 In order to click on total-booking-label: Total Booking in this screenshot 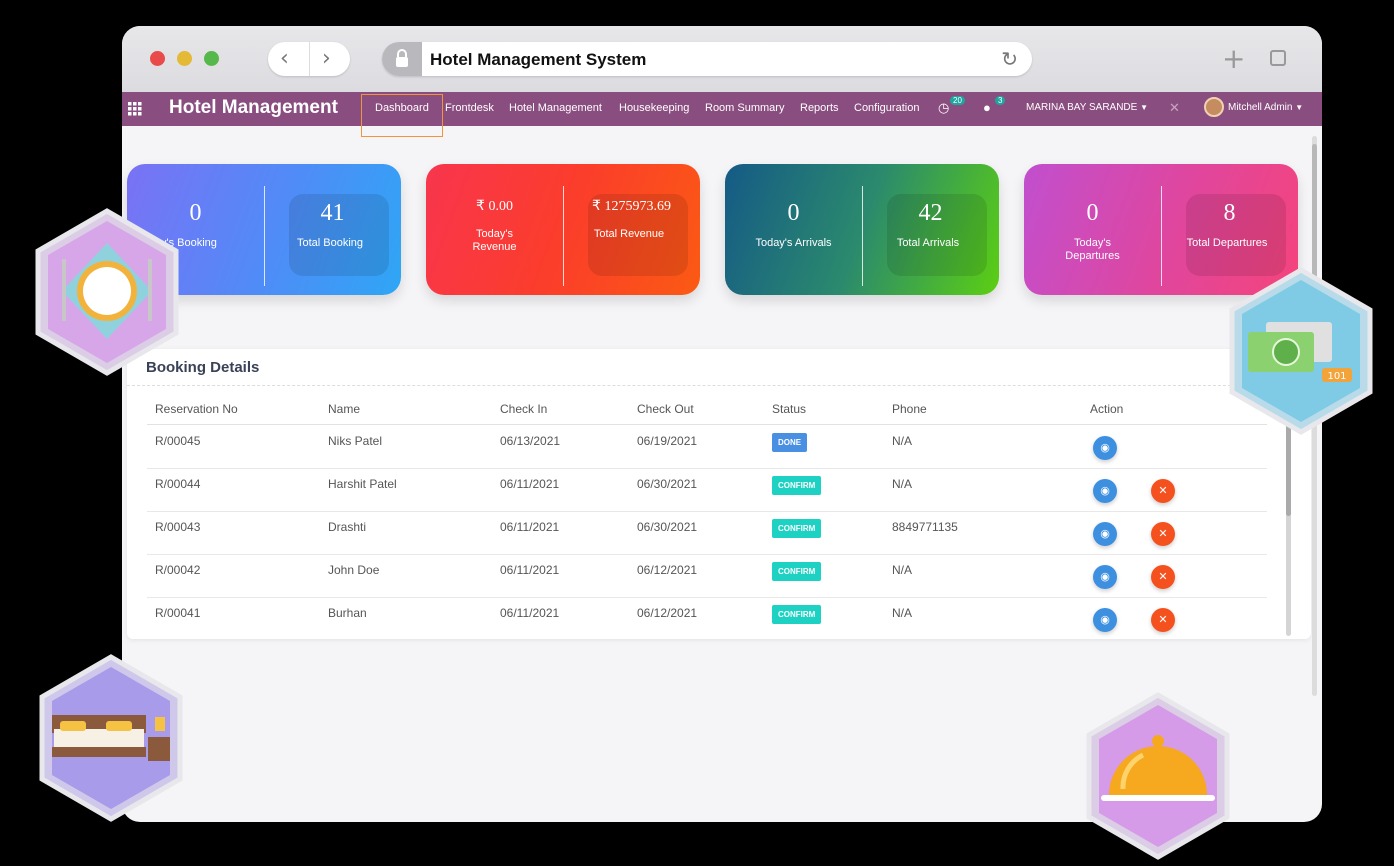, I will do `click(330, 243)`.